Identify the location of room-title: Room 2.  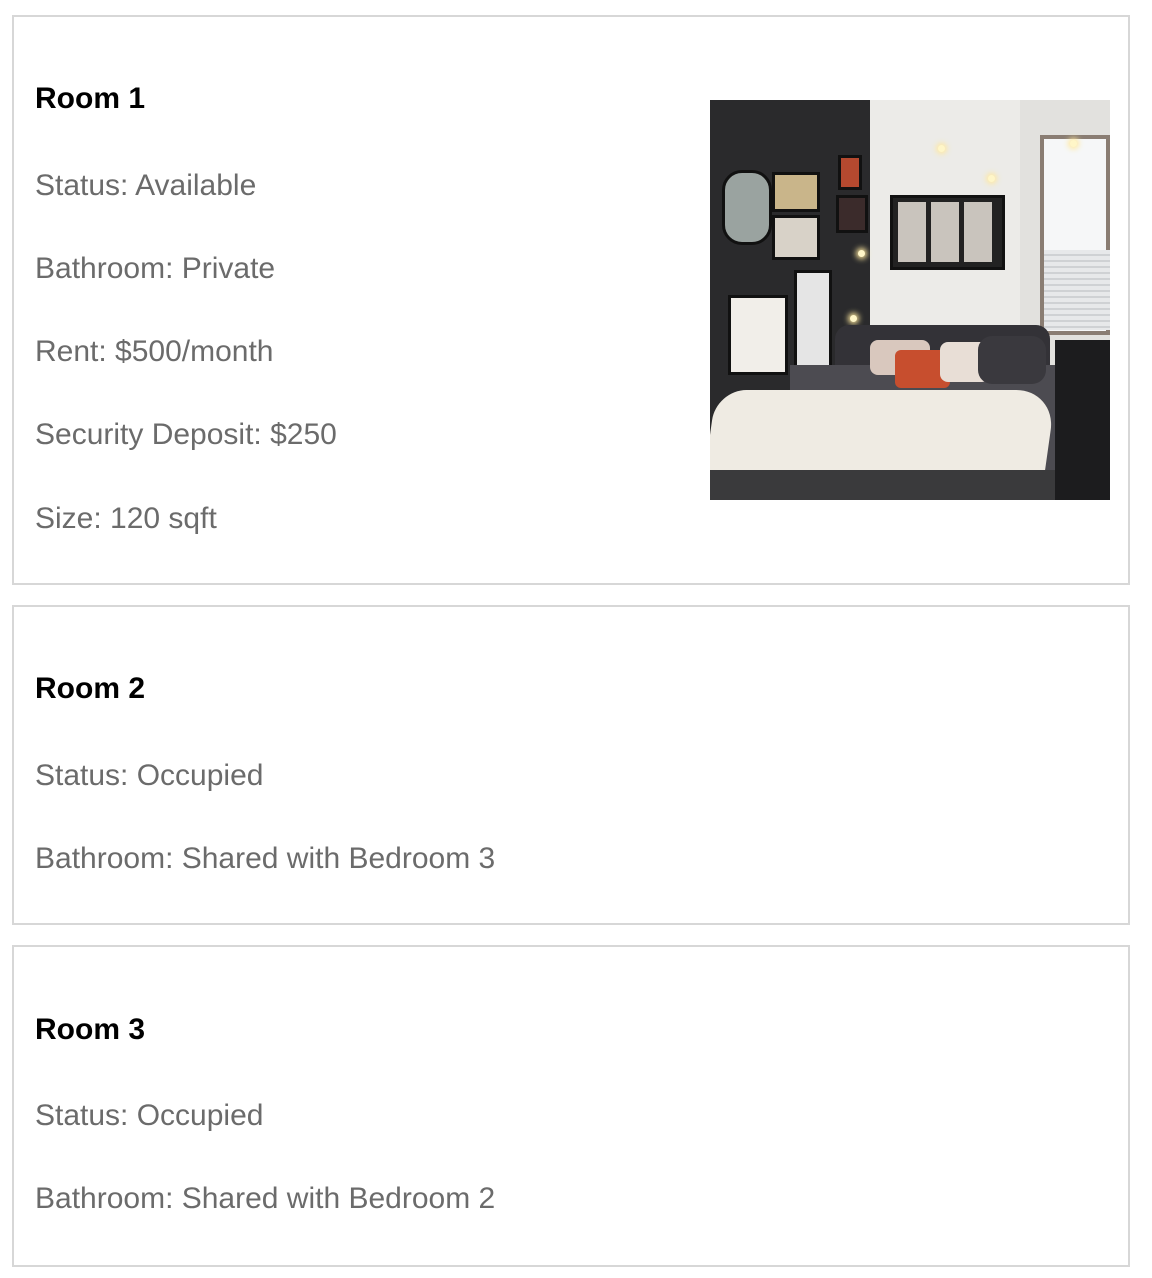
(90, 688).